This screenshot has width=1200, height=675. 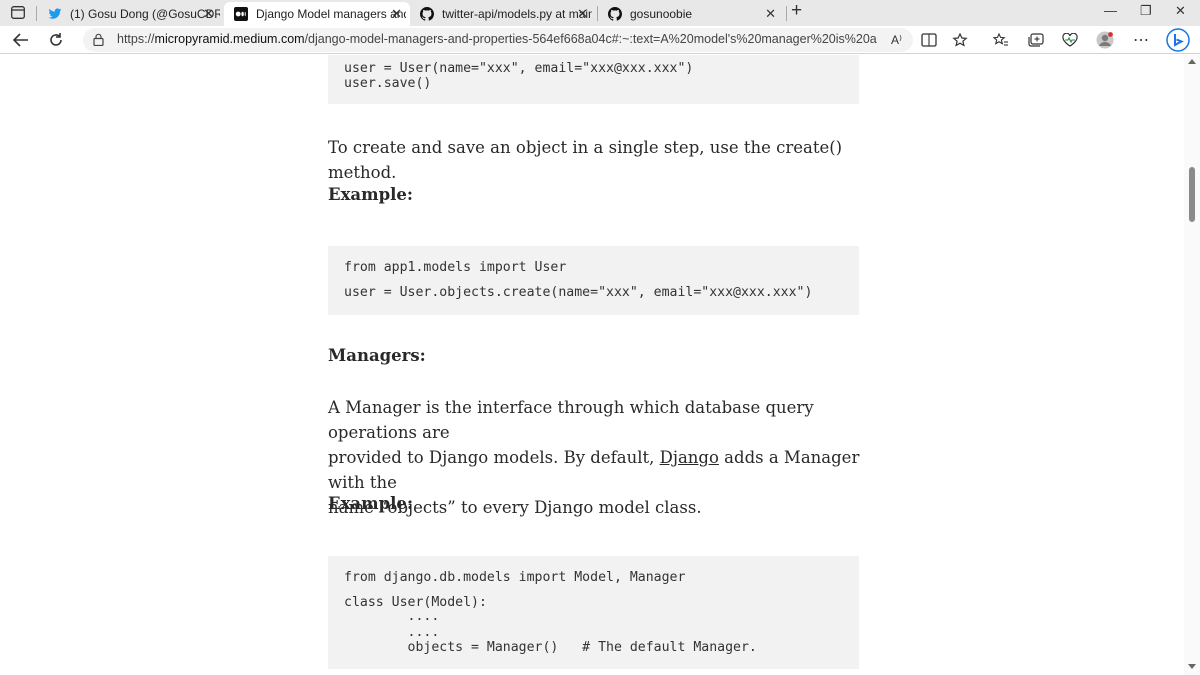 What do you see at coordinates (388, 83) in the screenshot?
I see `code-line: user.save()` at bounding box center [388, 83].